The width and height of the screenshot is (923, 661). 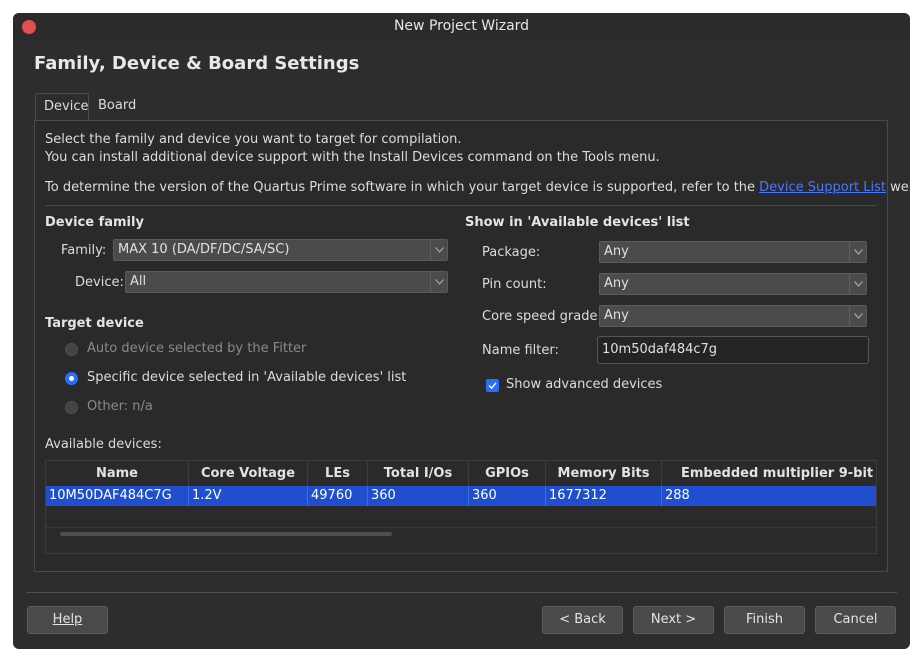 I want to click on device-family-heading: Device family, so click(x=94, y=222).